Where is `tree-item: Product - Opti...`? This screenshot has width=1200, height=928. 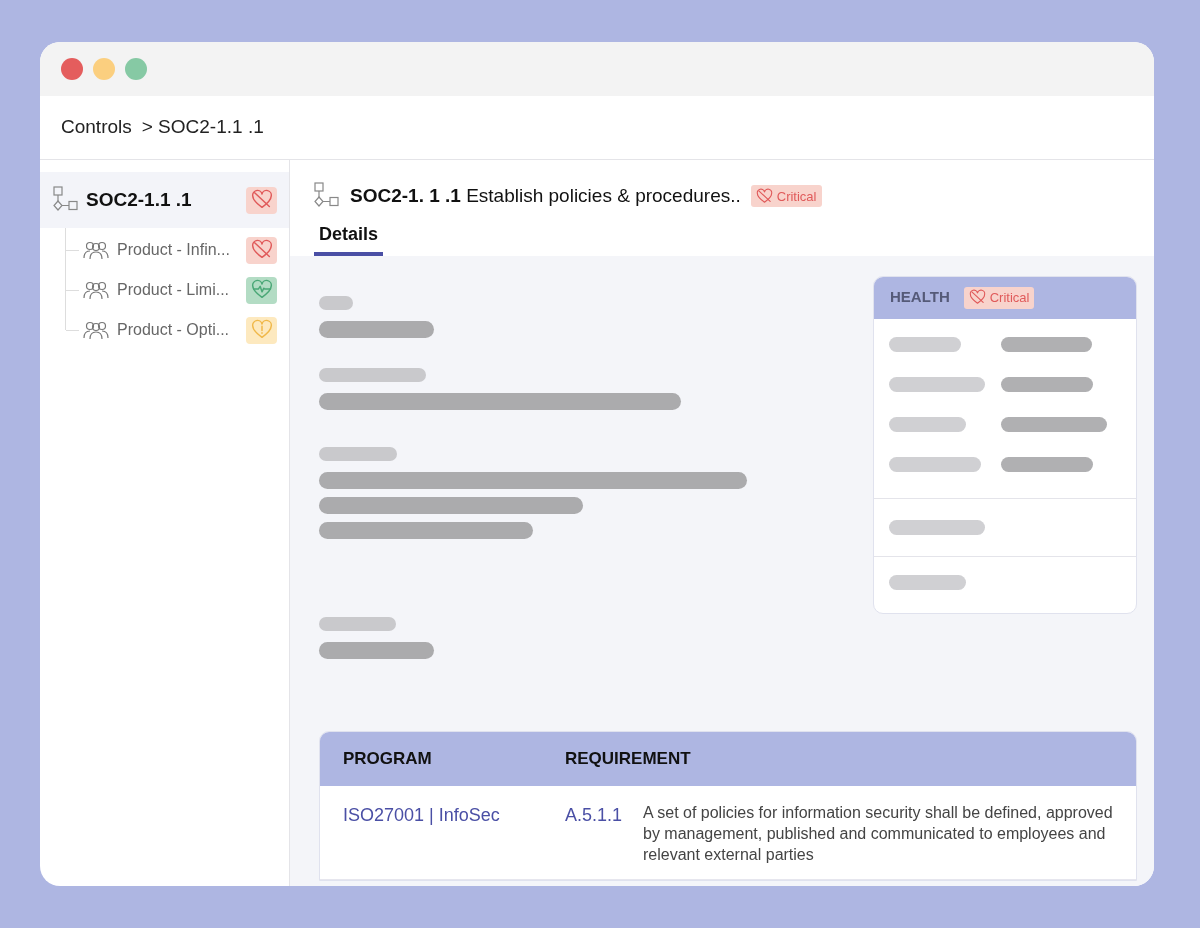
tree-item: Product - Opti... is located at coordinates (164, 330).